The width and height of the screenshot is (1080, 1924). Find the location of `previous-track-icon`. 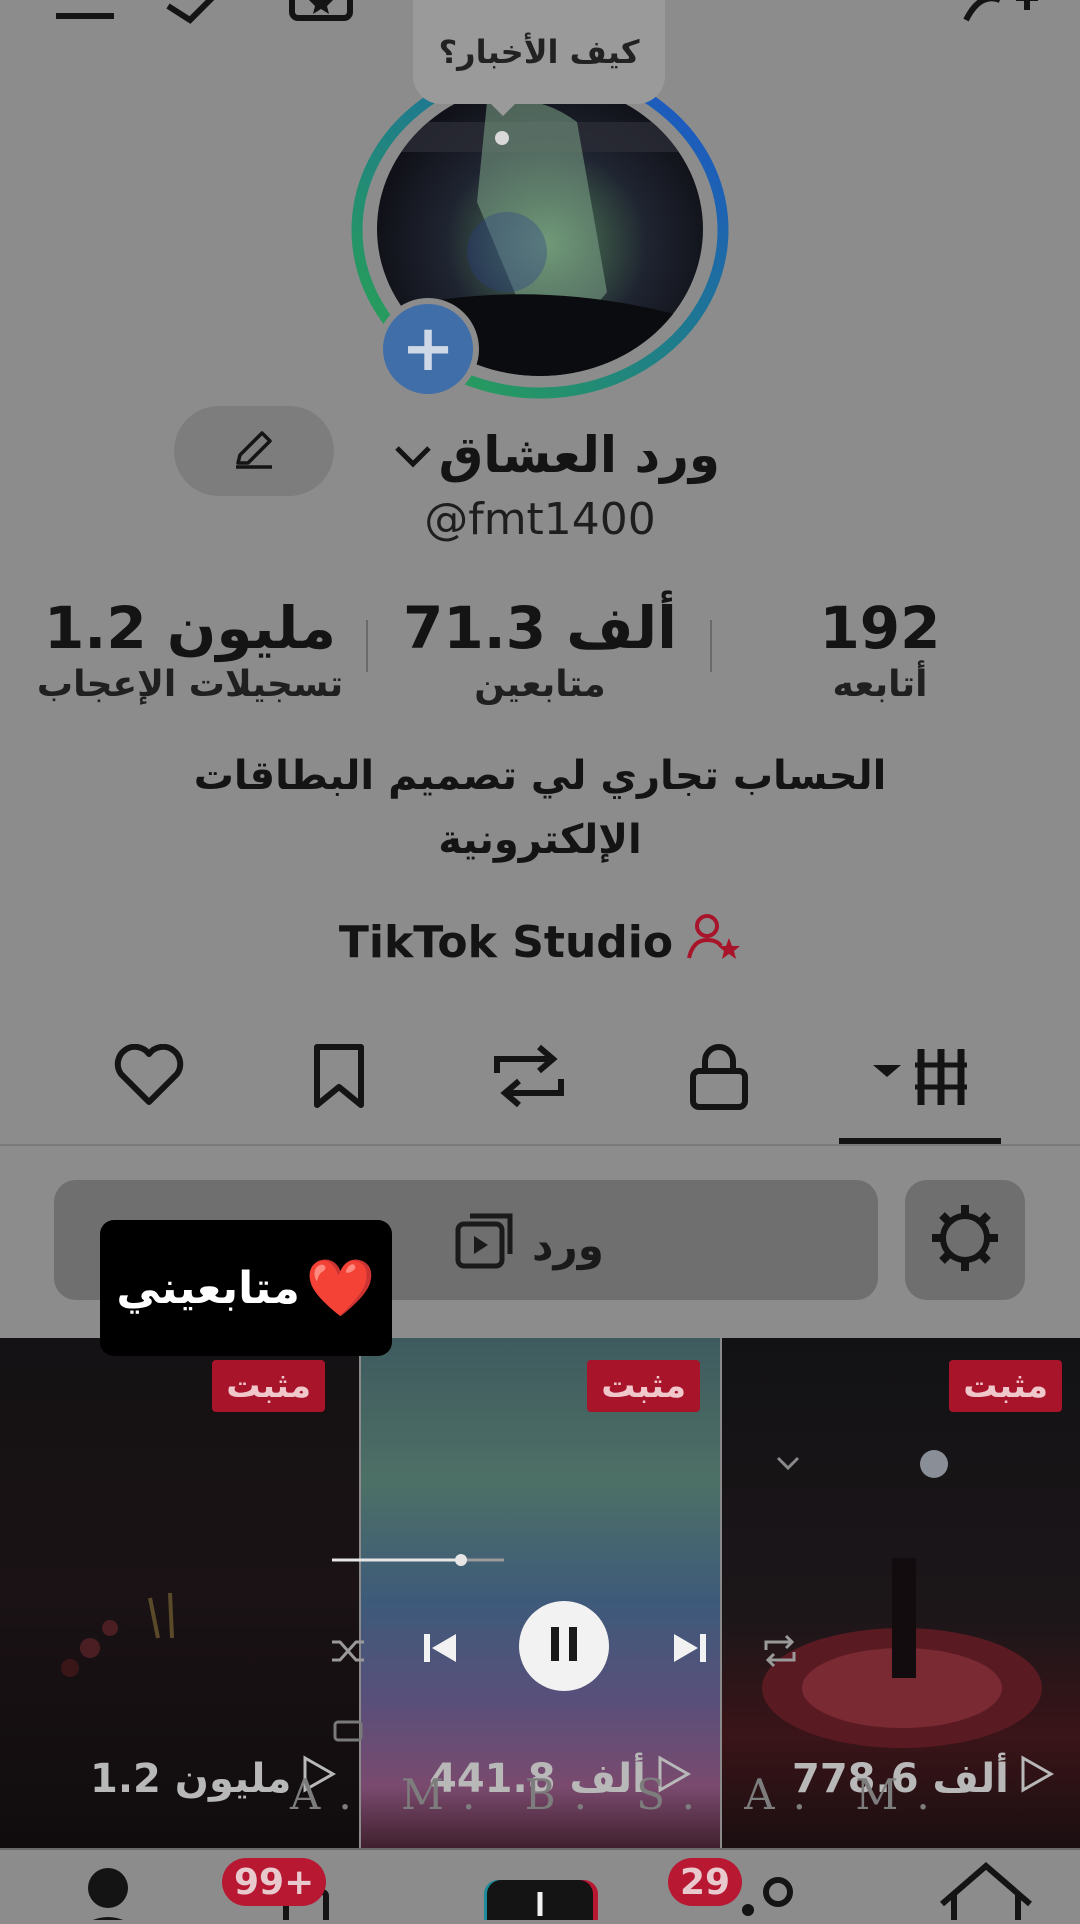

previous-track-icon is located at coordinates (440, 1650).